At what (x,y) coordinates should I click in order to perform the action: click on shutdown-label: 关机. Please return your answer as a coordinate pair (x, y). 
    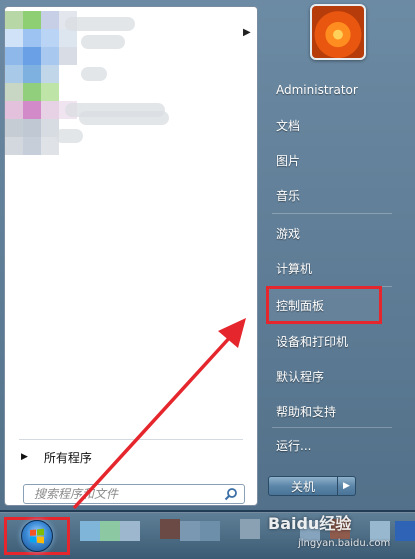
    Looking at the image, I should click on (302, 486).